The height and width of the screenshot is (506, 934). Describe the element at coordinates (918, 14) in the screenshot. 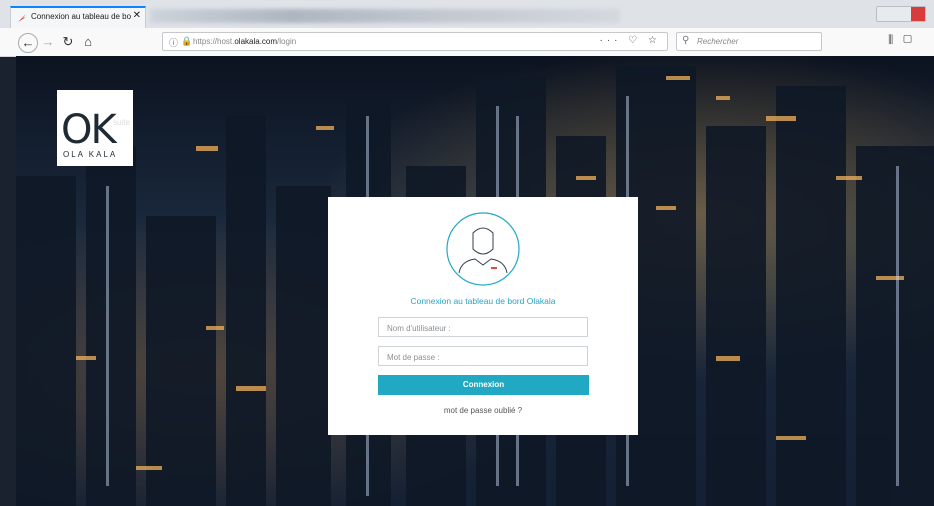

I see `close-window-icon` at that location.